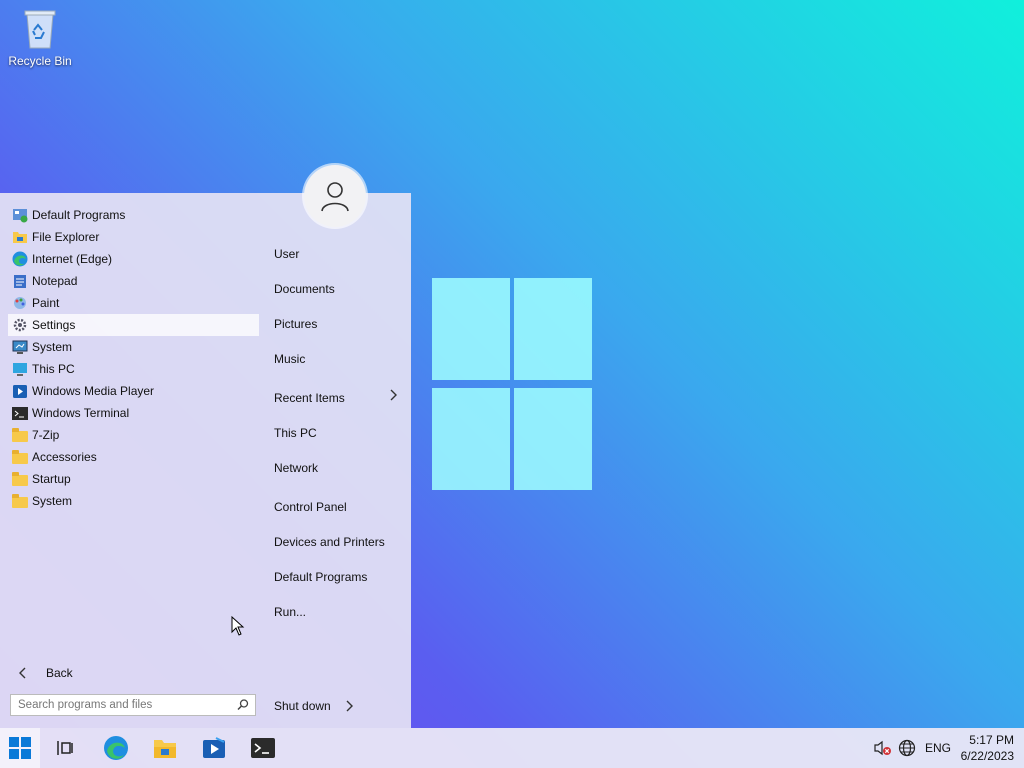 The image size is (1024, 768). Describe the element at coordinates (133, 413) in the screenshot. I see `program-item: Windows Terminal` at that location.